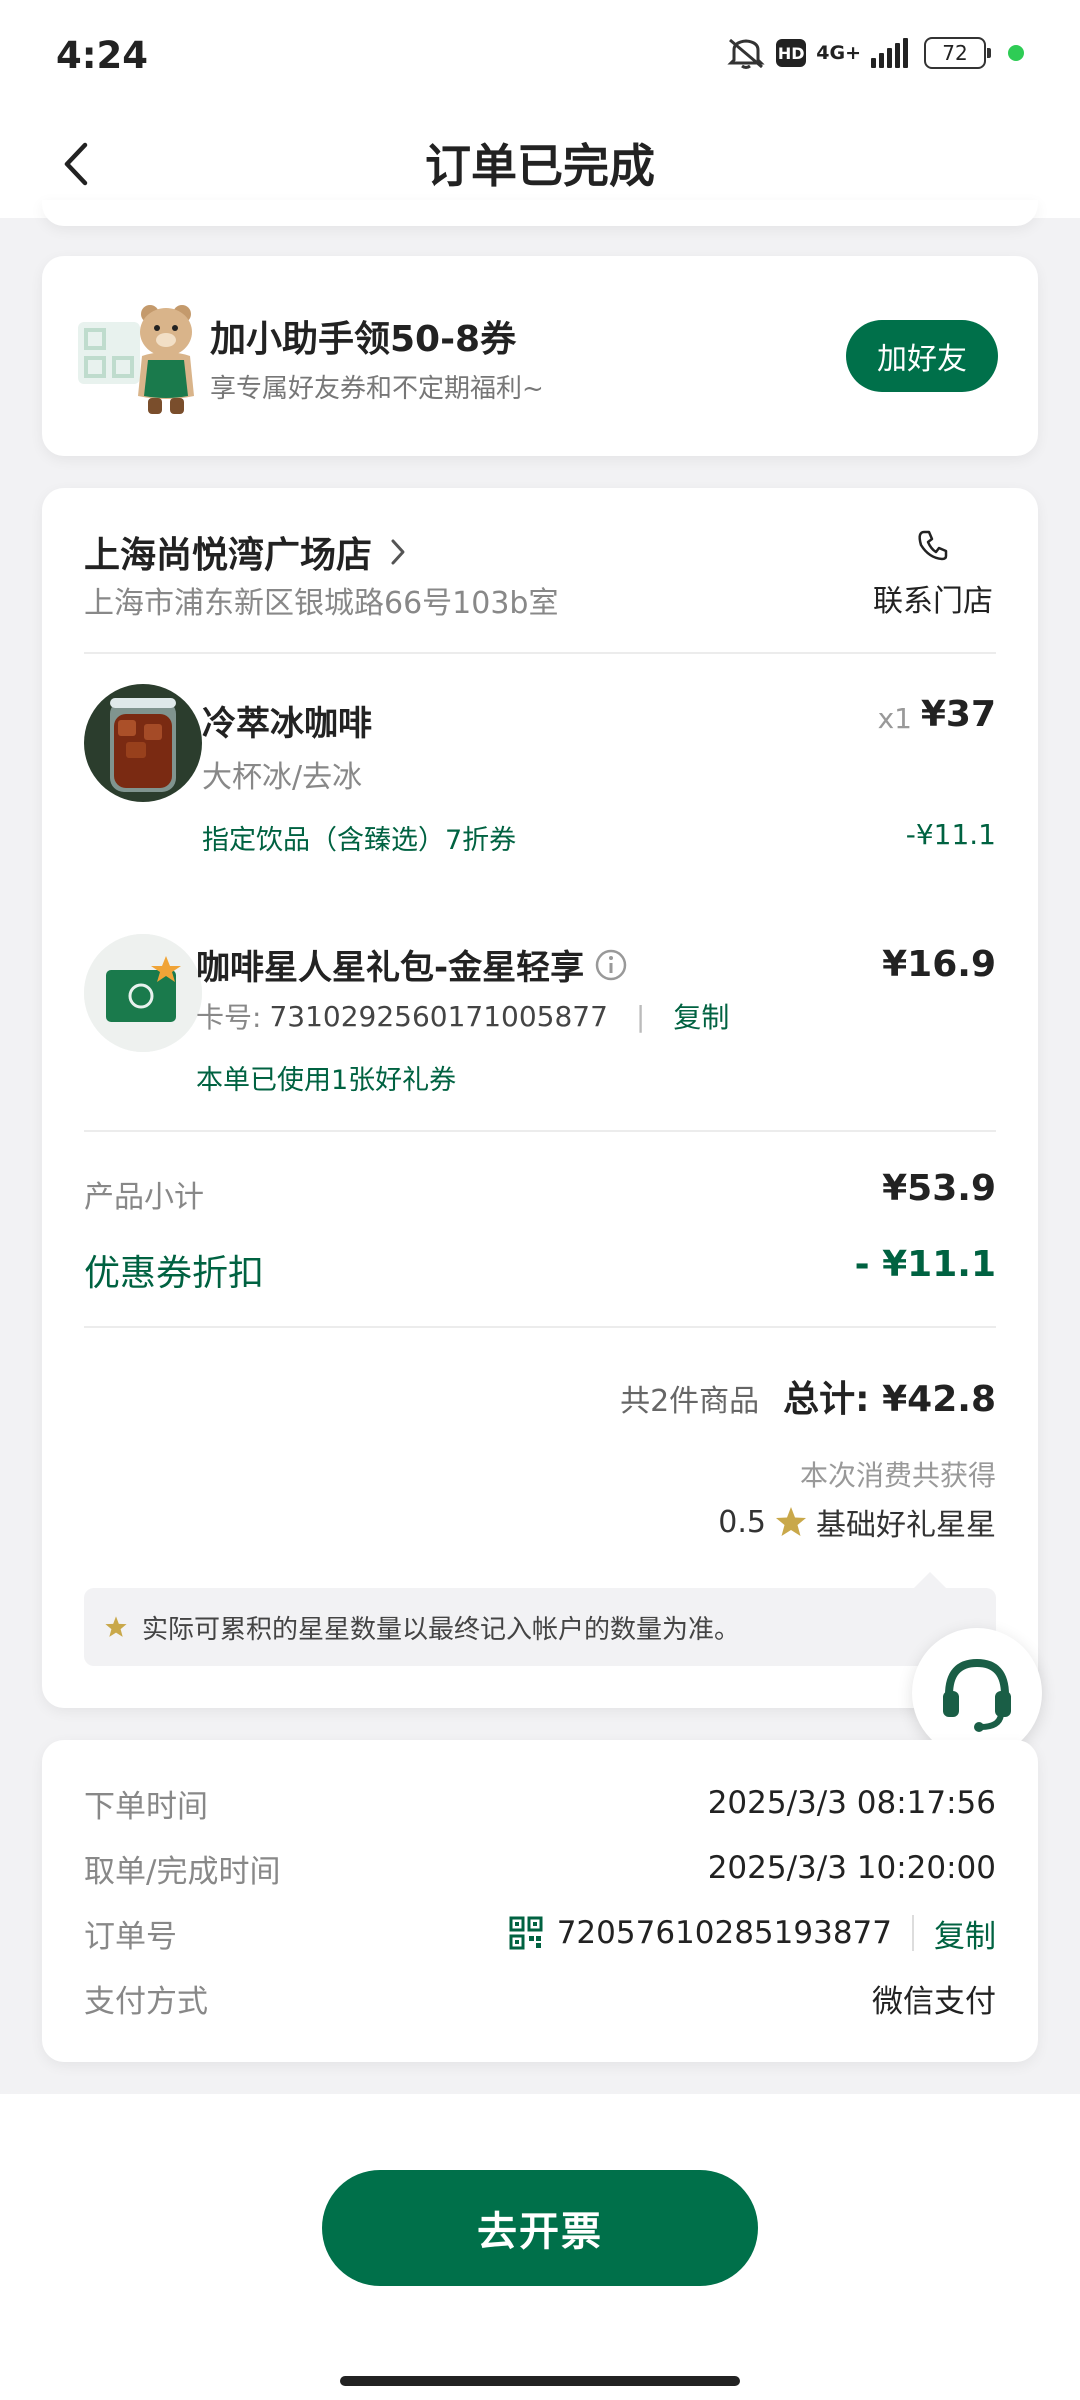  What do you see at coordinates (540, 356) in the screenshot?
I see `promo-card: 加小助手领50-8券 享专属好友券和不定期福利~ 加好友` at bounding box center [540, 356].